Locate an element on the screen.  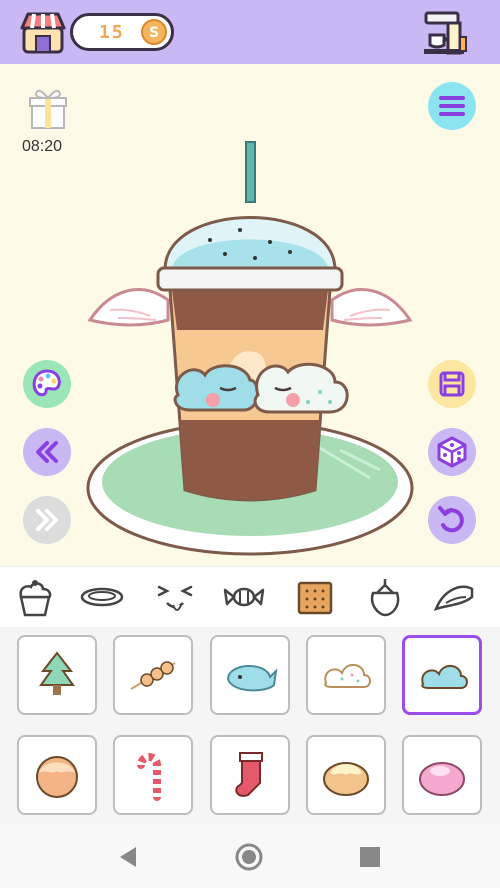
pine-tree-topping is located at coordinates (57, 675).